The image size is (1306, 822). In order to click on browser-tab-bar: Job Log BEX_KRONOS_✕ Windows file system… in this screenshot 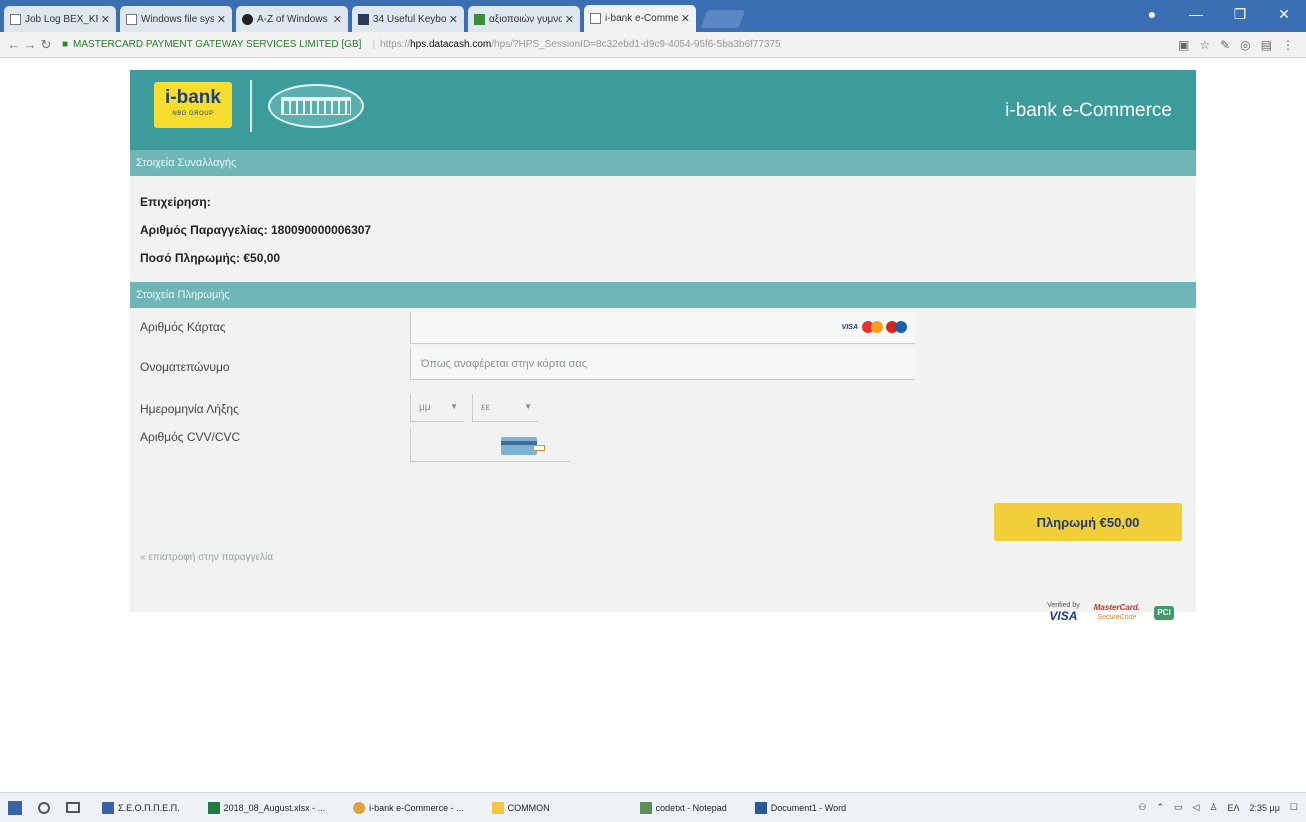, I will do `click(653, 16)`.